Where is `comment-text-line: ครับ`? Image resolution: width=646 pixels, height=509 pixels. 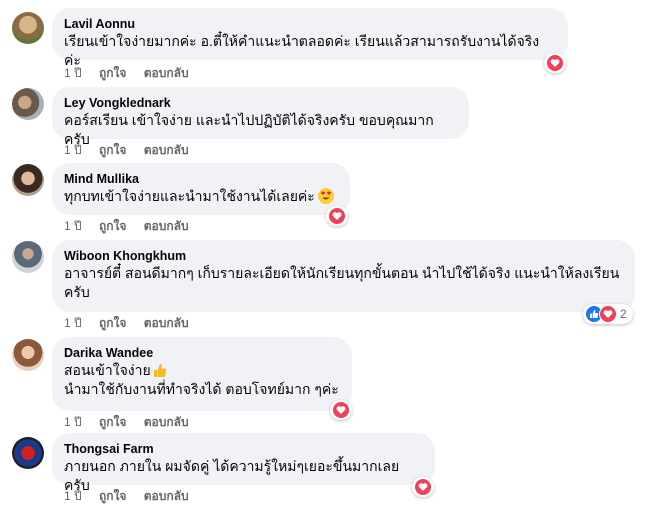 comment-text-line: ครับ is located at coordinates (77, 292).